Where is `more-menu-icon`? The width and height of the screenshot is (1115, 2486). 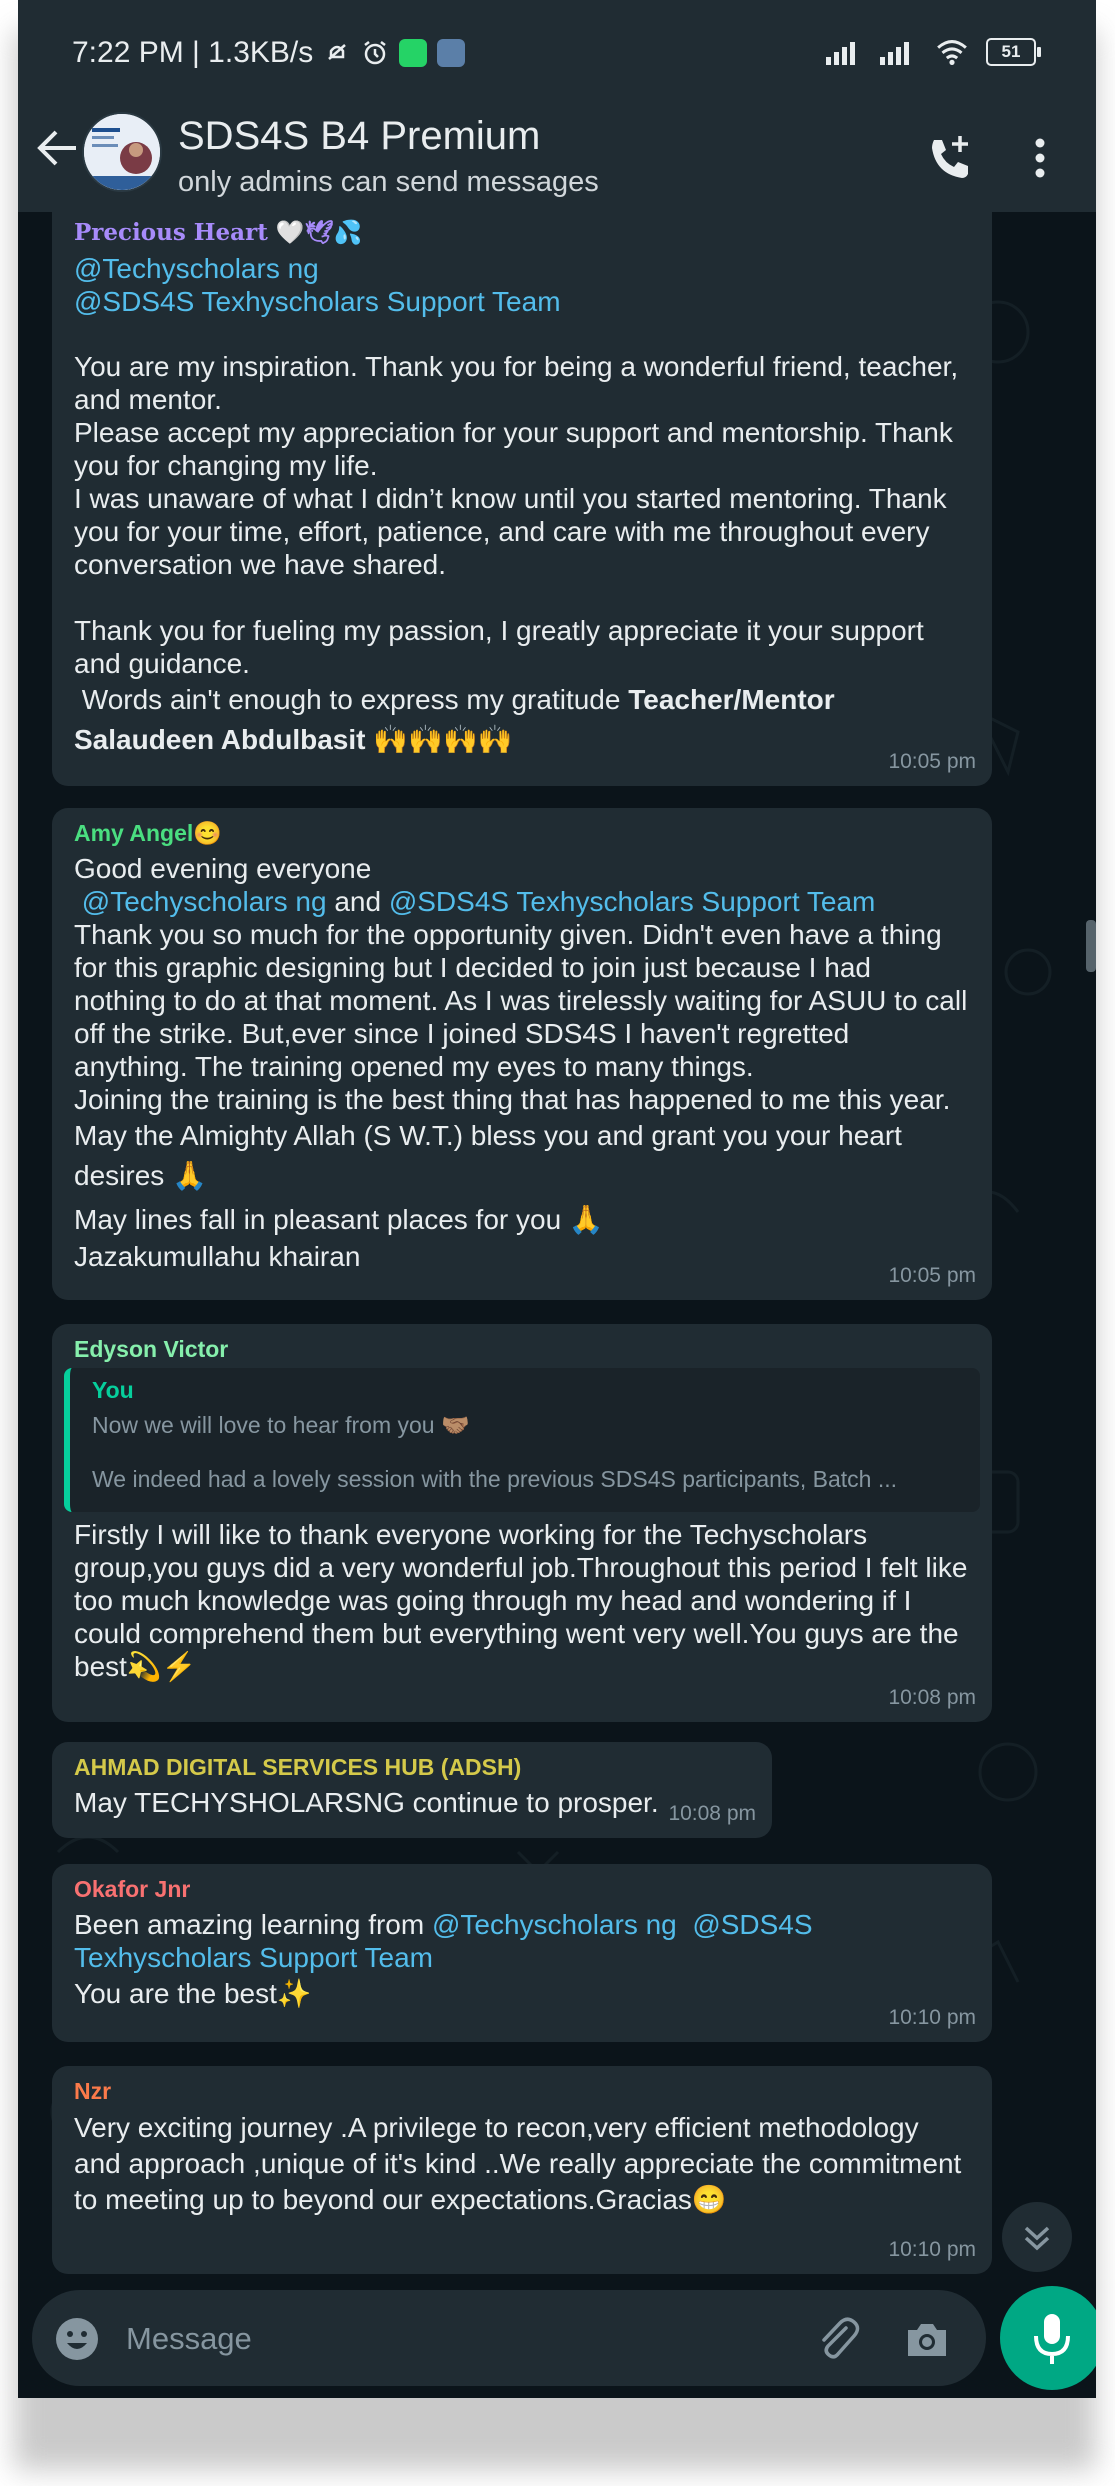
more-menu-icon is located at coordinates (1040, 158).